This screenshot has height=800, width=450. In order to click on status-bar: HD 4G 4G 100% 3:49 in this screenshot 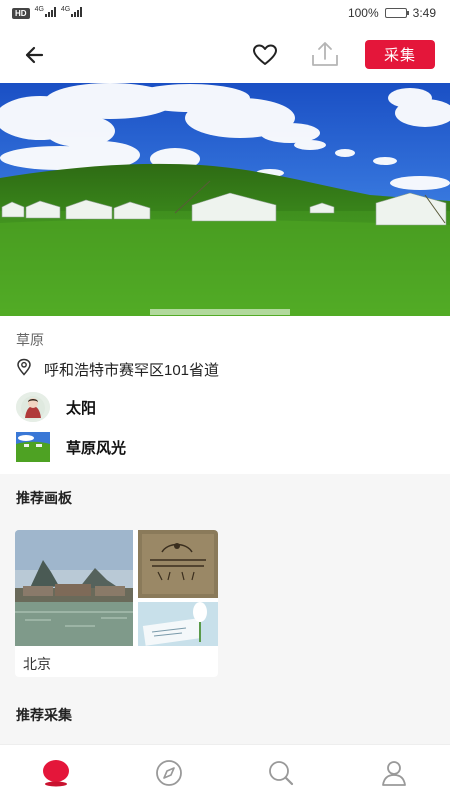, I will do `click(225, 13)`.